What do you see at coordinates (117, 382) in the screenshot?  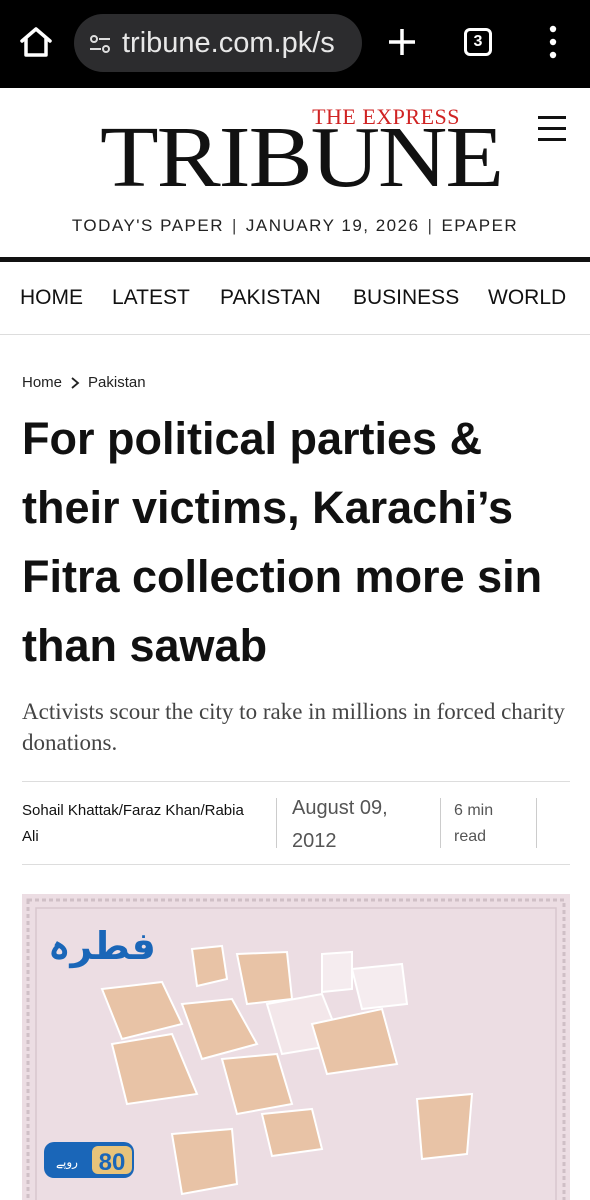 I see `breadcrumb-pakistan: Pakistan` at bounding box center [117, 382].